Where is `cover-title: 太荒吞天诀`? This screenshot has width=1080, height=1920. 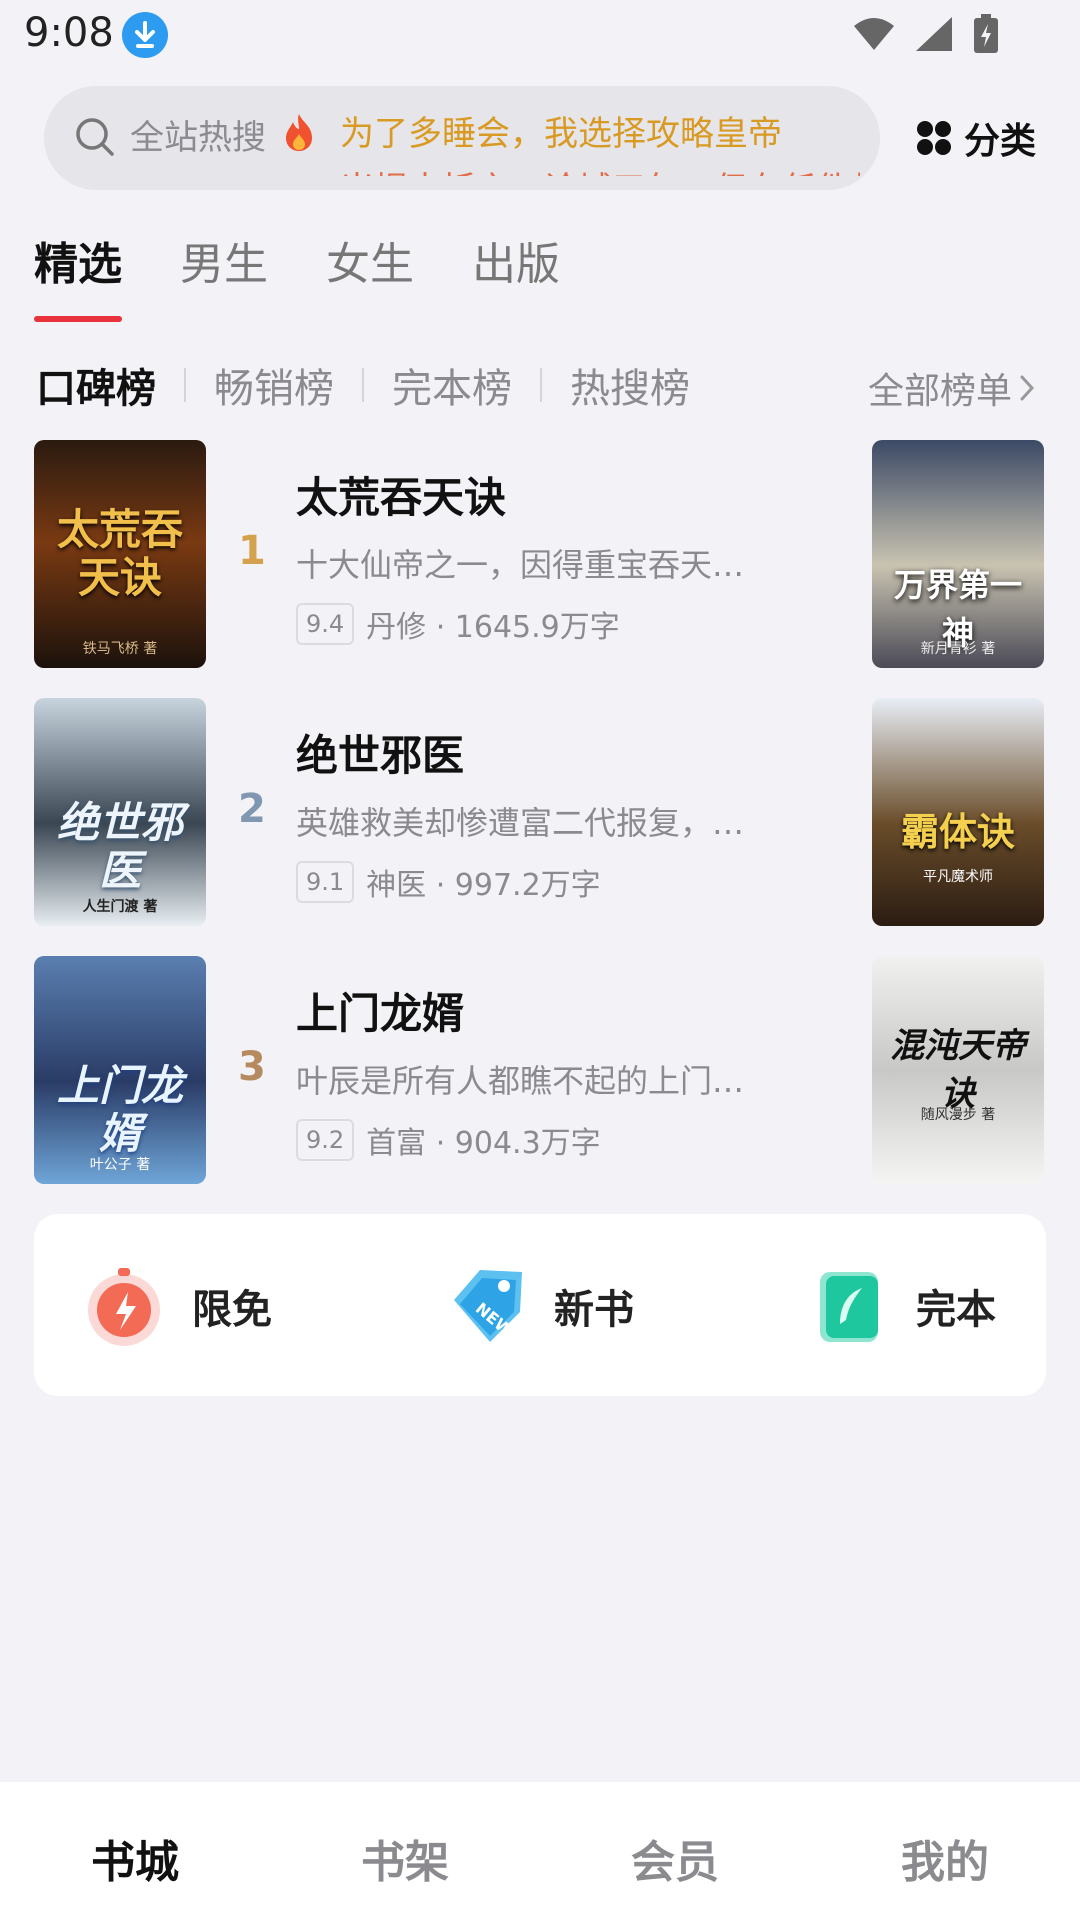
cover-title: 太荒吞天诀 is located at coordinates (119, 553).